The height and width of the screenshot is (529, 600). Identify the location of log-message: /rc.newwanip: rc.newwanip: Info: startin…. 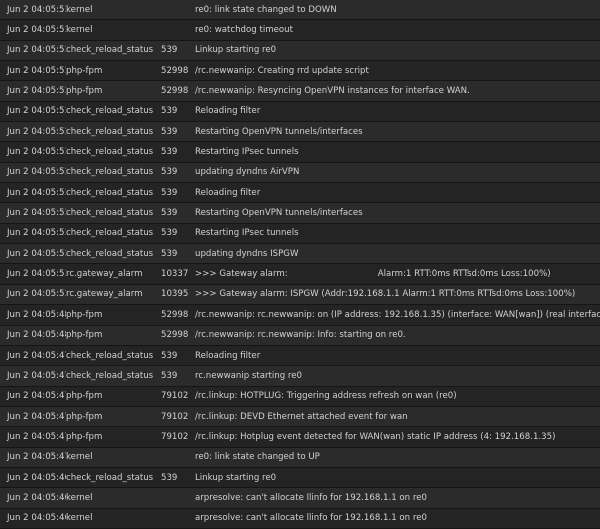
(300, 335).